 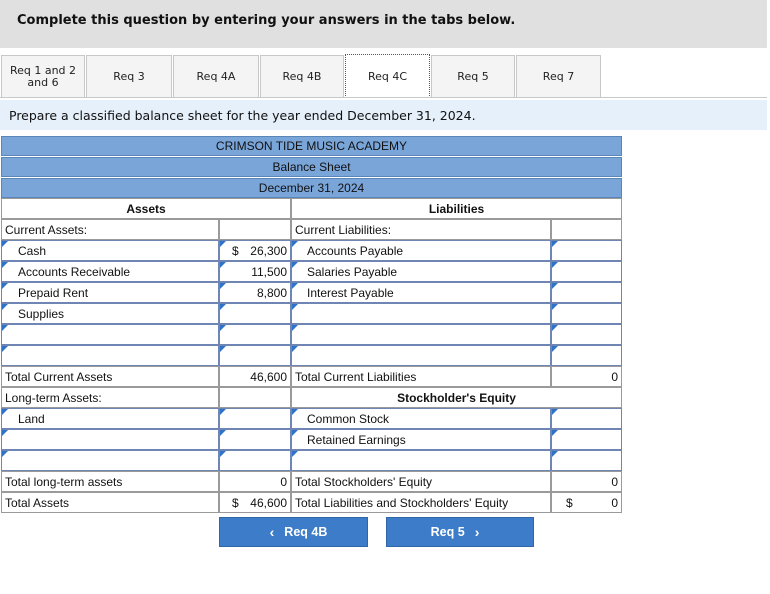 I want to click on equity-name-input: Common Stock, so click(x=421, y=418).